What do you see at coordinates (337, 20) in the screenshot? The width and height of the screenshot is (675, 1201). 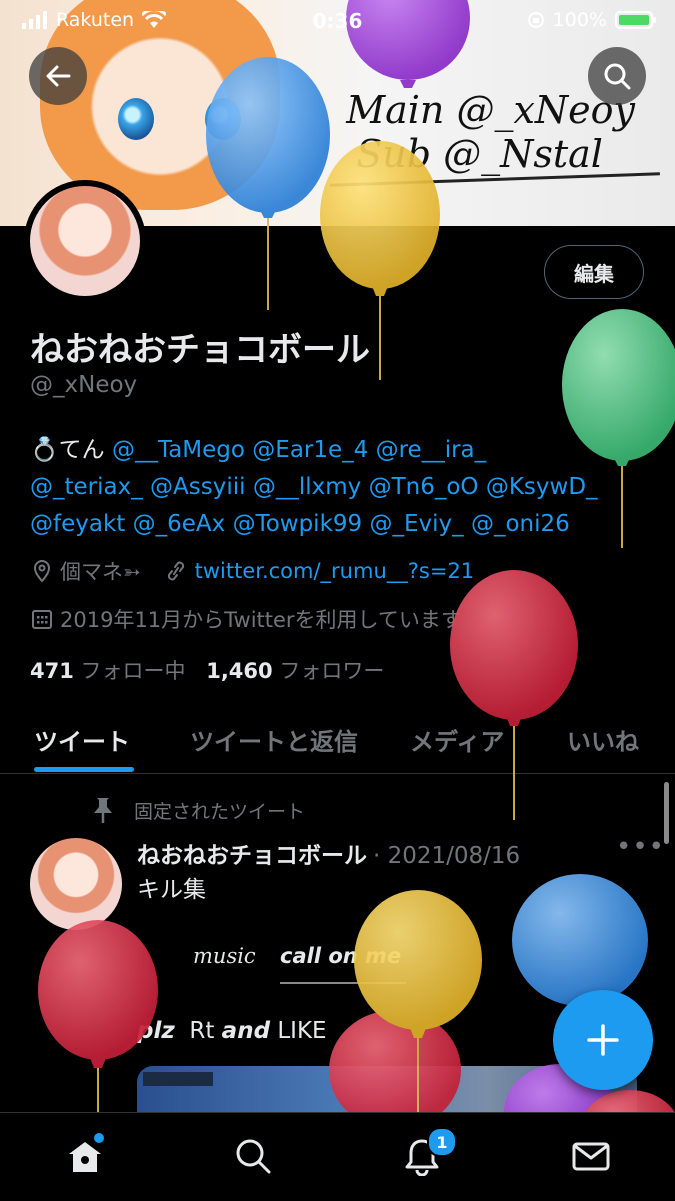 I see `status-bar: Rakuten 0:36 100%` at bounding box center [337, 20].